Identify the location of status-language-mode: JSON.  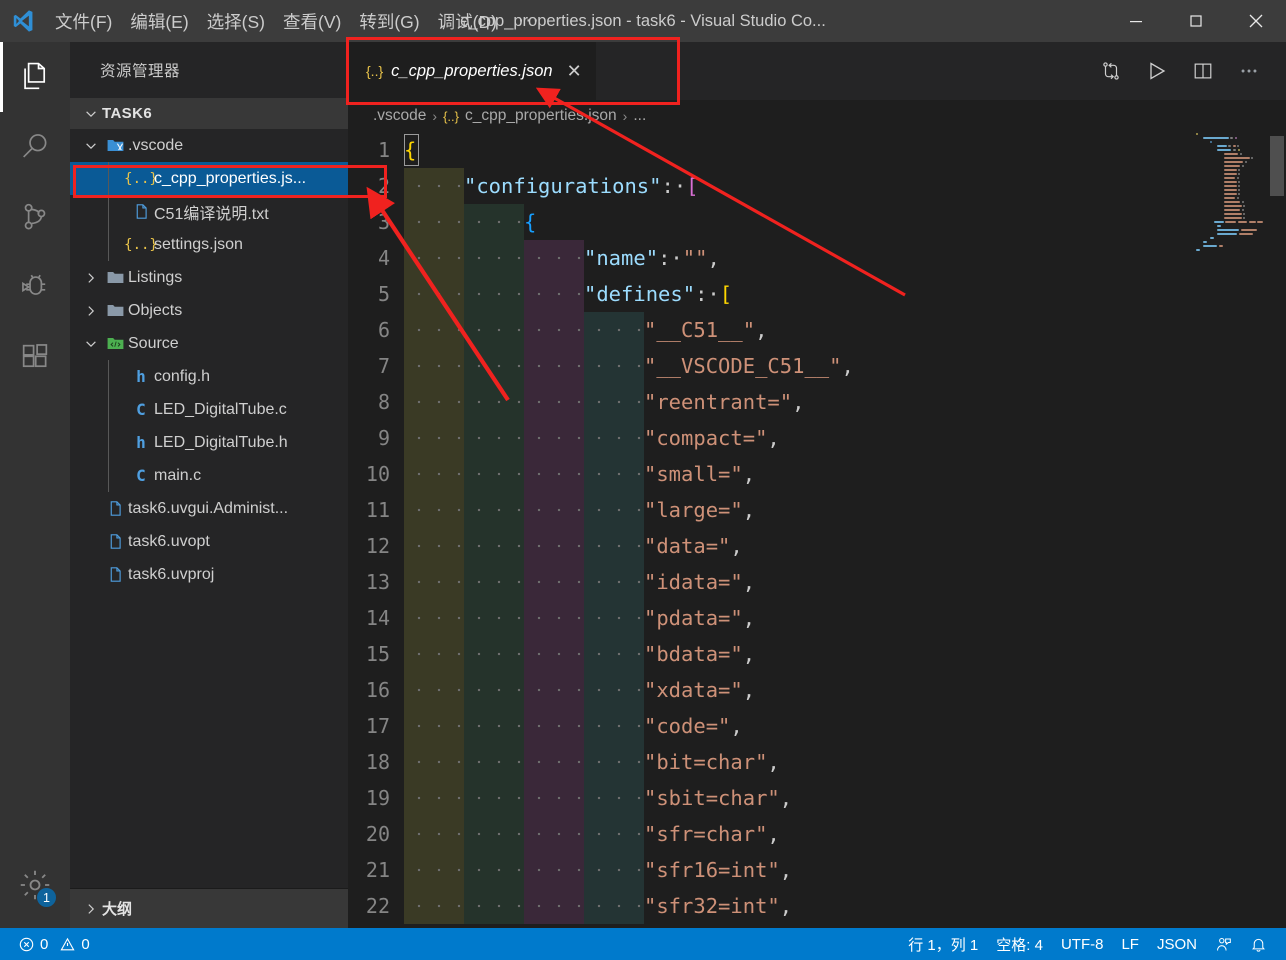
(1177, 944).